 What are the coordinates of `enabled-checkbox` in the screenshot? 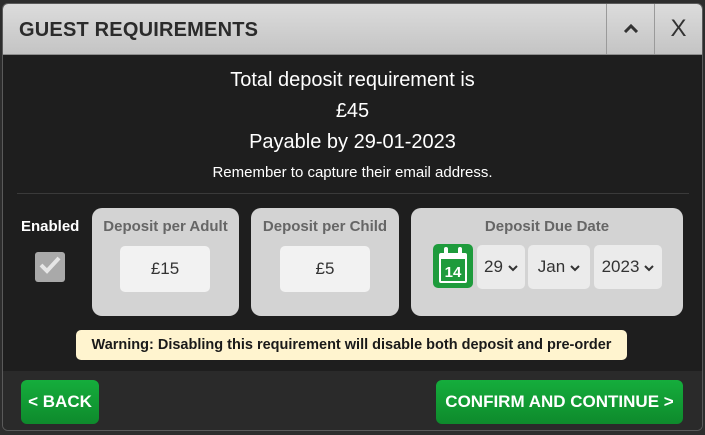 It's located at (50, 267).